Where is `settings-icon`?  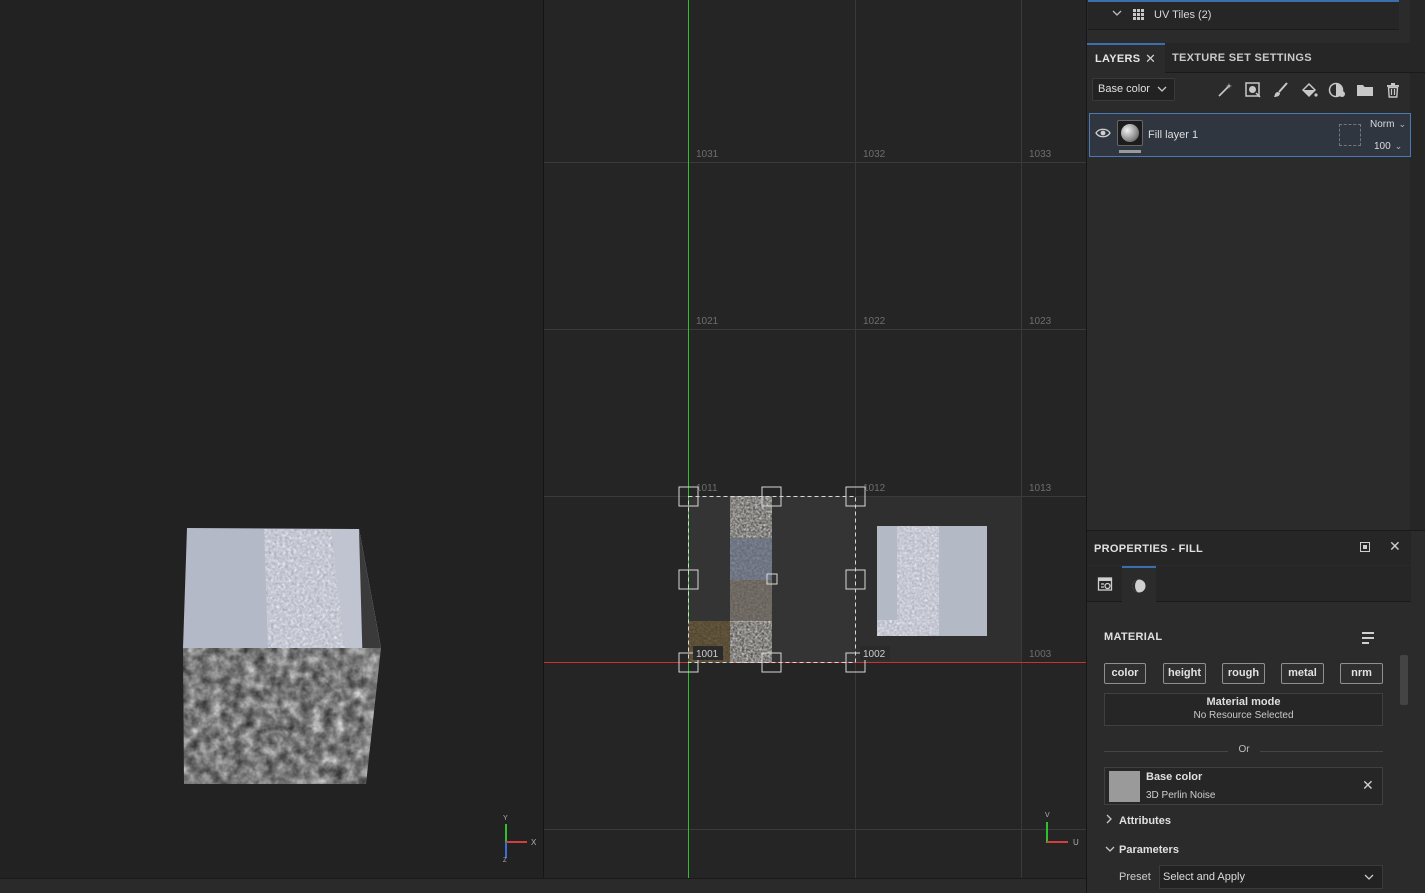
settings-icon is located at coordinates (1105, 584).